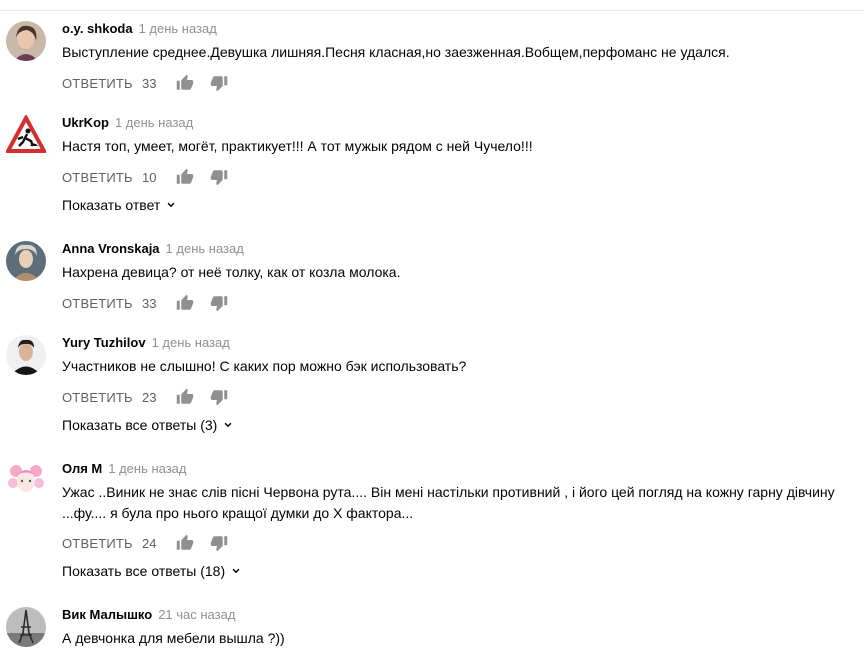  I want to click on comment-header: Вик Малышко 21 час назад, so click(148, 615).